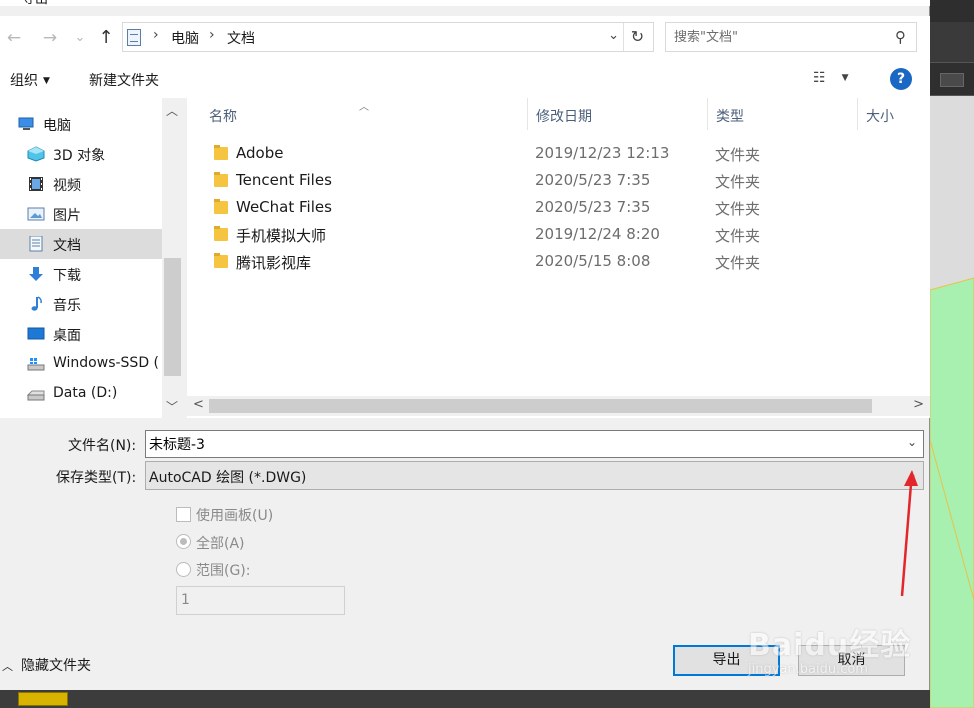 The image size is (974, 708). I want to click on sidebar-item-documents: 文档, so click(81, 244).